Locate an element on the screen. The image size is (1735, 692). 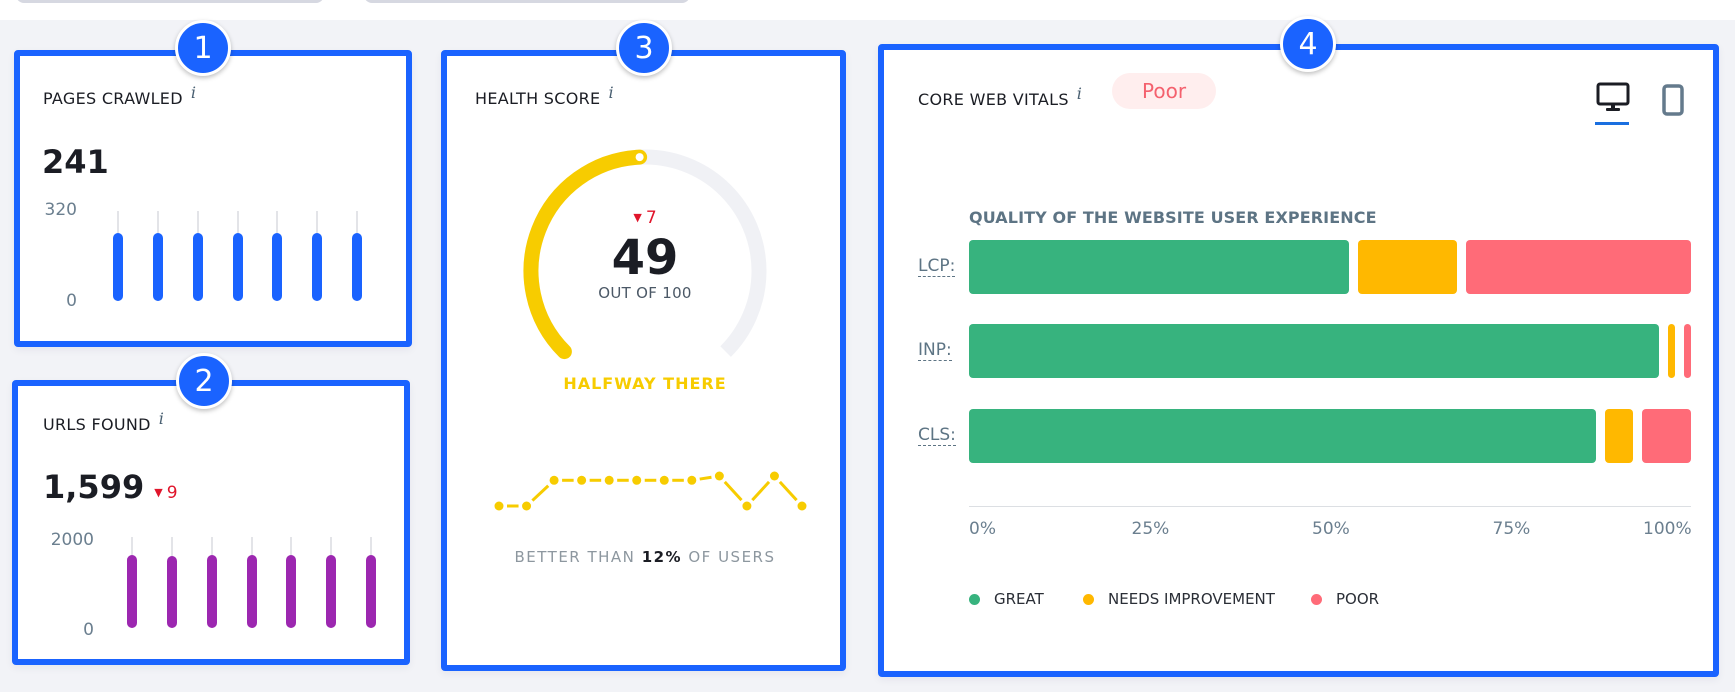
gauge-knob is located at coordinates (639, 157).